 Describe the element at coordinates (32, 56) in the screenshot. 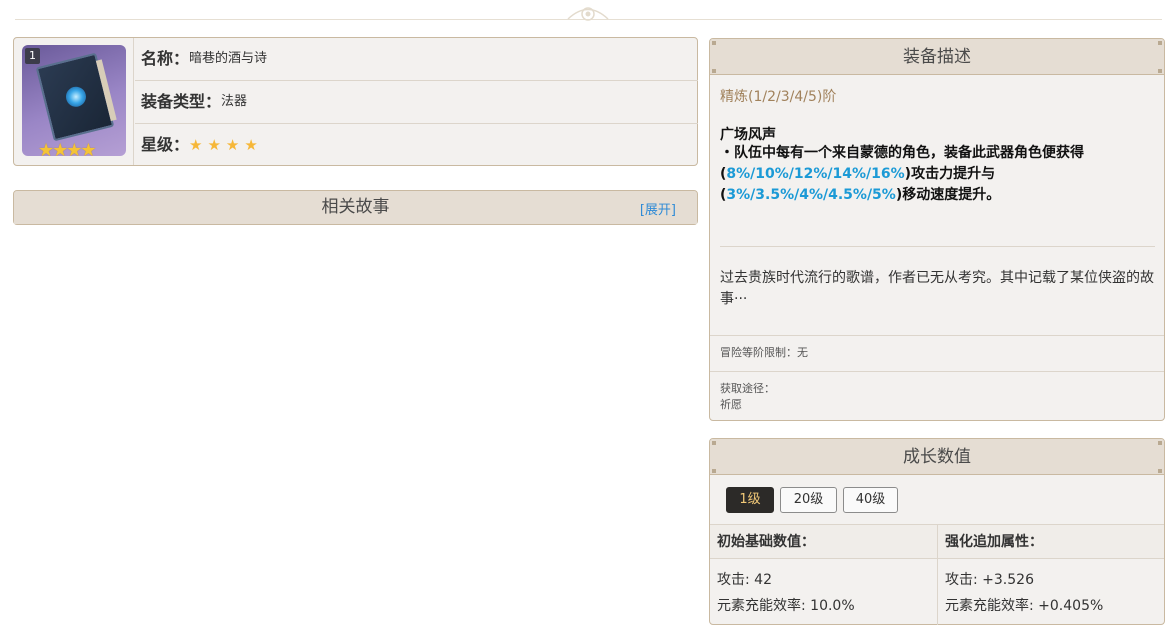

I see `refinement-badge: 1` at that location.